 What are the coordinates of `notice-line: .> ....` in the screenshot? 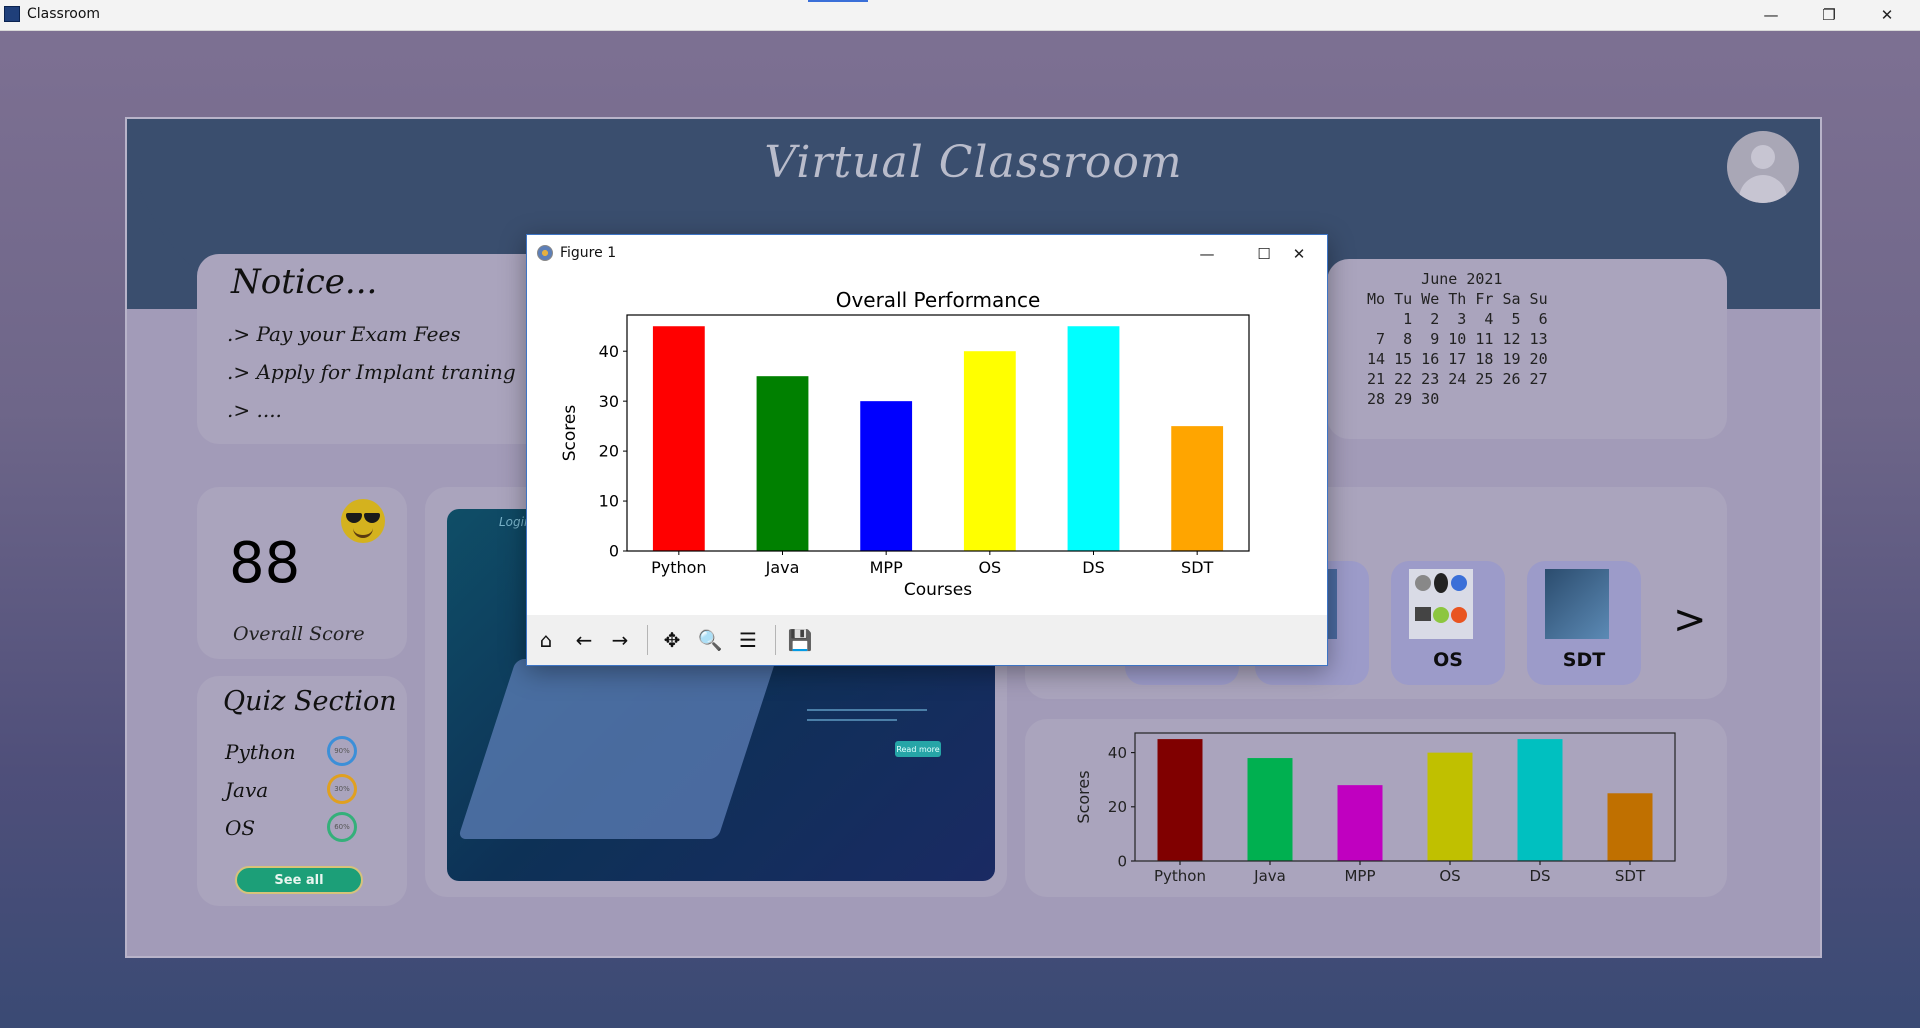 It's located at (254, 410).